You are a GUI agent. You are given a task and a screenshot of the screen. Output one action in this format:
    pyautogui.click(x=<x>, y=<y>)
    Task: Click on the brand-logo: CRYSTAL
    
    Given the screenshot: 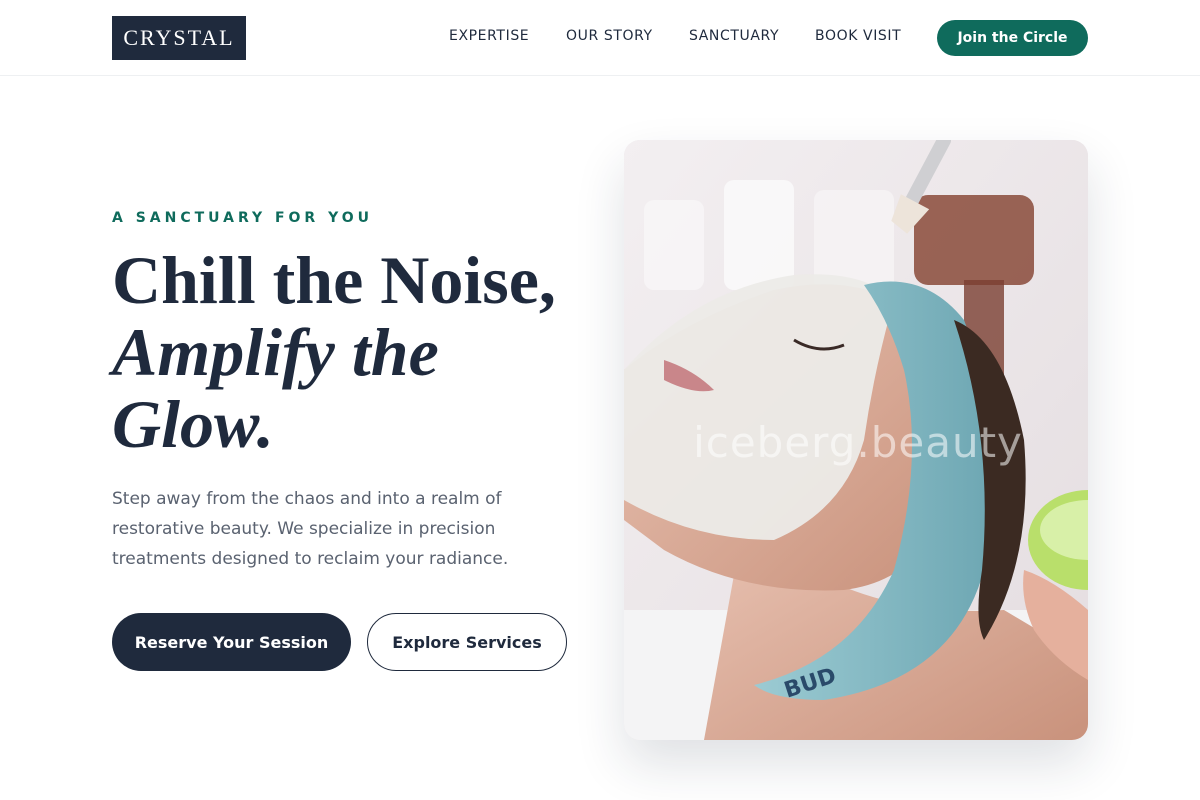 What is the action you would take?
    pyautogui.click(x=179, y=38)
    